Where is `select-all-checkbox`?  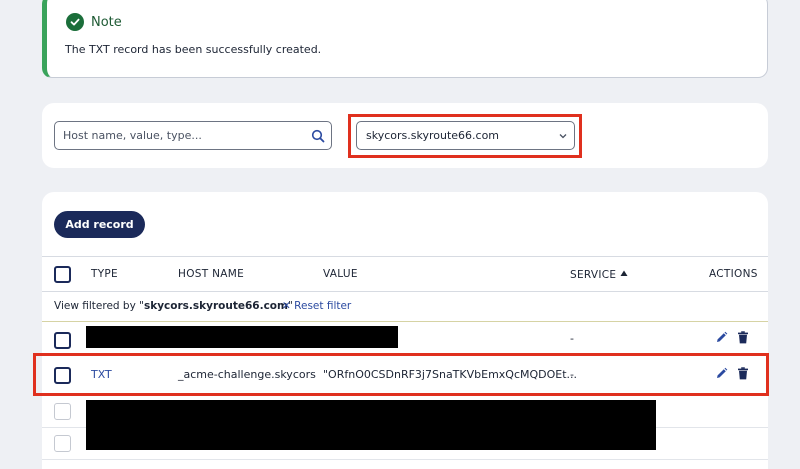
select-all-checkbox is located at coordinates (62, 274).